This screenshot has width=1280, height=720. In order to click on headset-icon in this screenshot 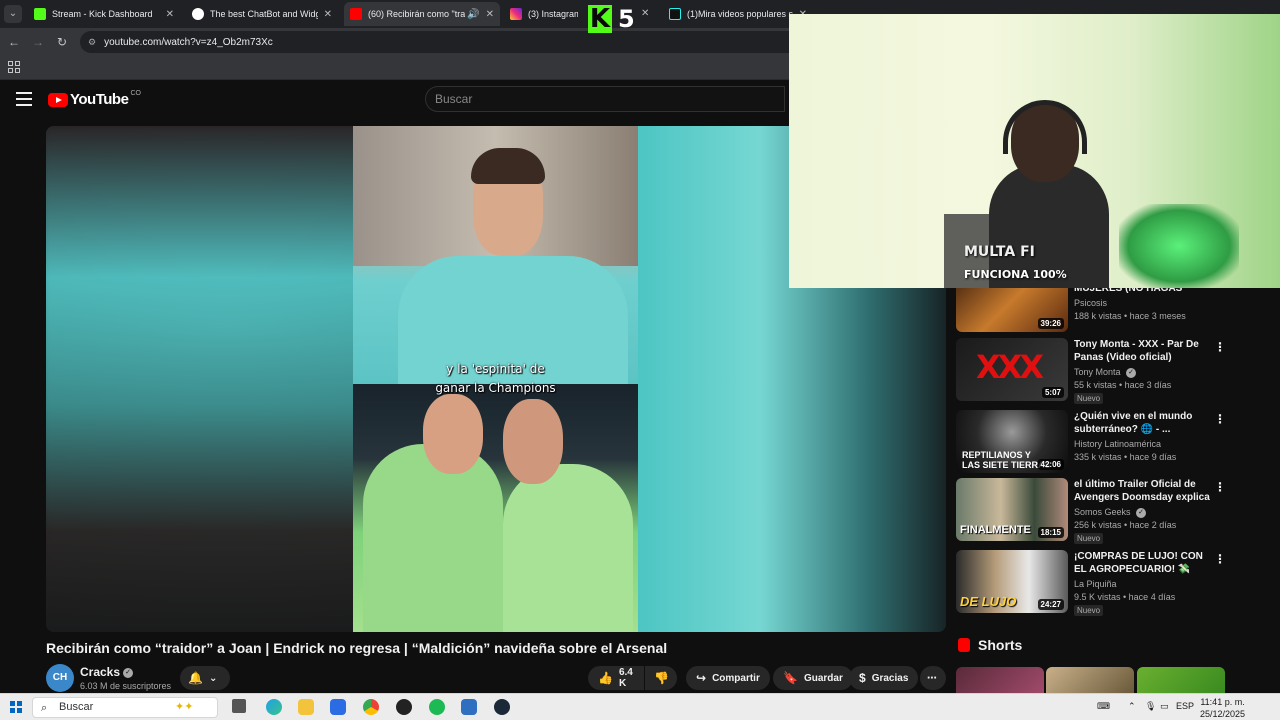, I will do `click(1045, 127)`.